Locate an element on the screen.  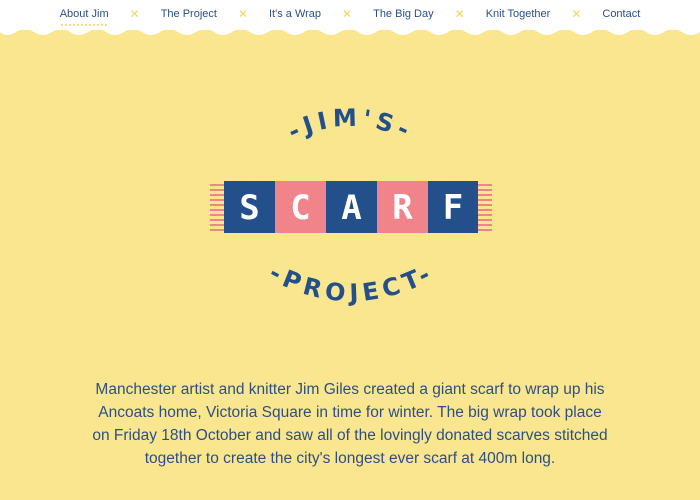
nav-link-contact: Contact is located at coordinates (621, 14).